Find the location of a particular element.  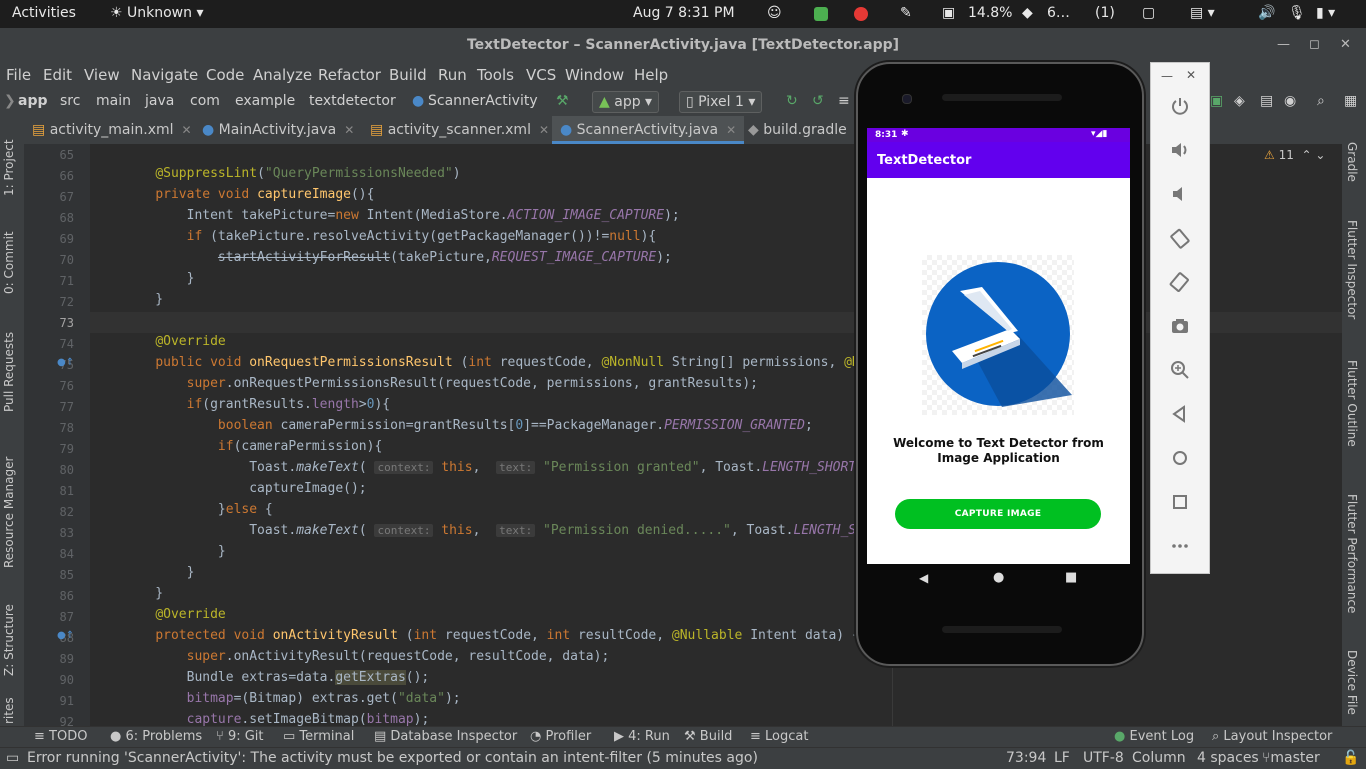

clock: Aug 7 8:31 PM is located at coordinates (684, 13).